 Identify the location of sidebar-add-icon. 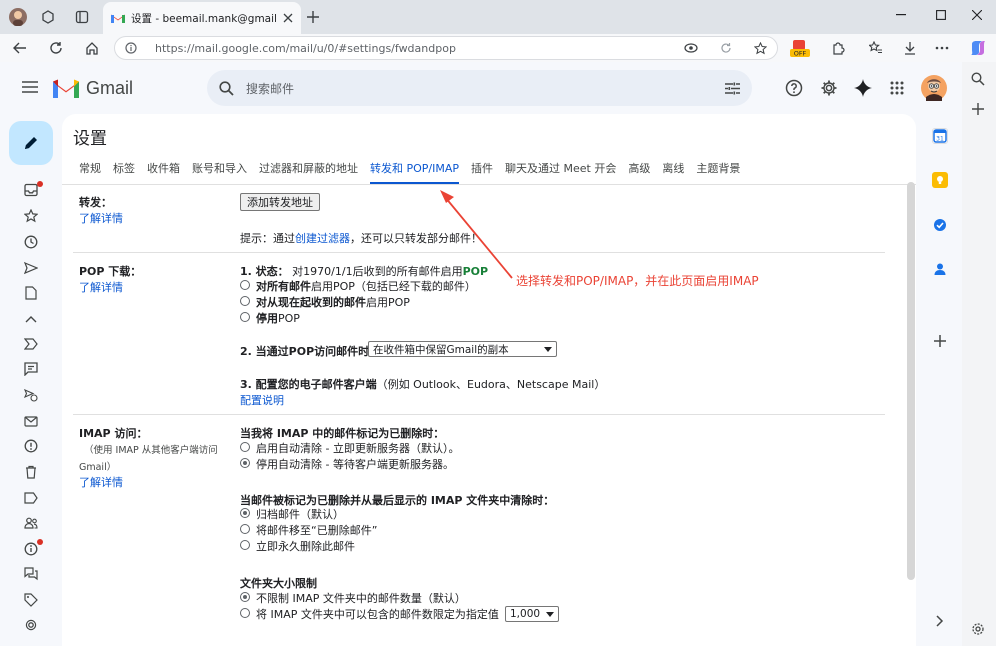
(978, 109).